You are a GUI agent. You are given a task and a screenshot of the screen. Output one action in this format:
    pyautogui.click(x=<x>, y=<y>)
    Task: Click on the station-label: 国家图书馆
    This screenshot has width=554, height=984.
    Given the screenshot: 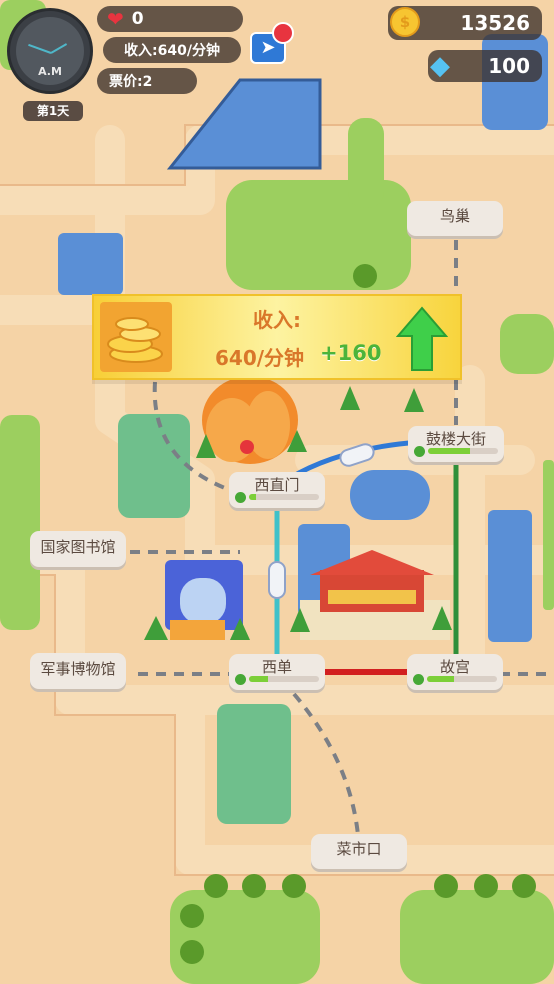 What is the action you would take?
    pyautogui.click(x=78, y=547)
    